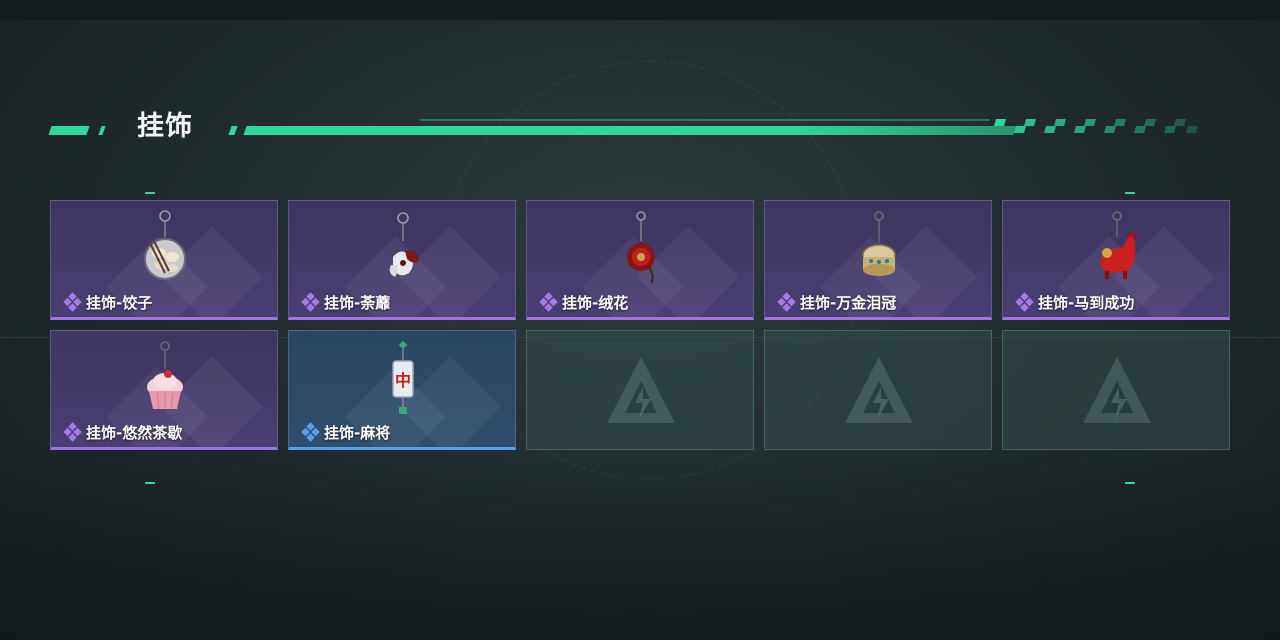 This screenshot has width=1280, height=640. Describe the element at coordinates (641, 247) in the screenshot. I see `velvet-flower-charm-icon` at that location.